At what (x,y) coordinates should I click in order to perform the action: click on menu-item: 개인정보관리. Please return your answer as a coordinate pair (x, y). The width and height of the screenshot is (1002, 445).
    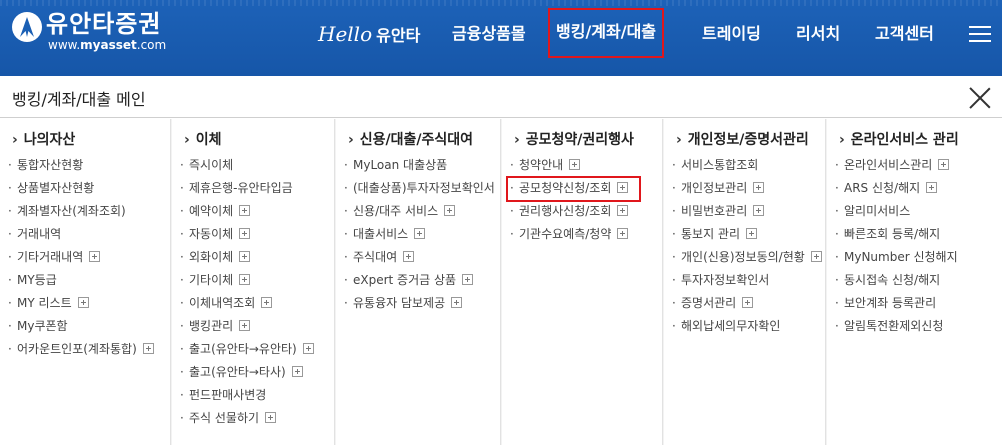
    Looking at the image, I should click on (747, 191).